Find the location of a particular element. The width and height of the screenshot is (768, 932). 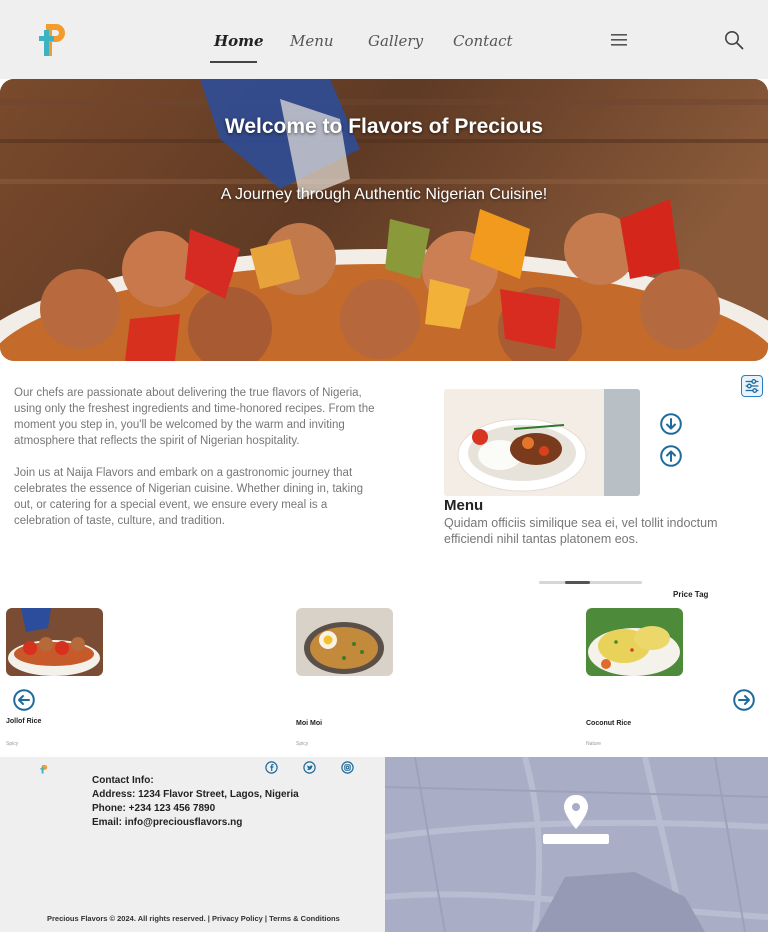

menu-feature-image is located at coordinates (542, 442).